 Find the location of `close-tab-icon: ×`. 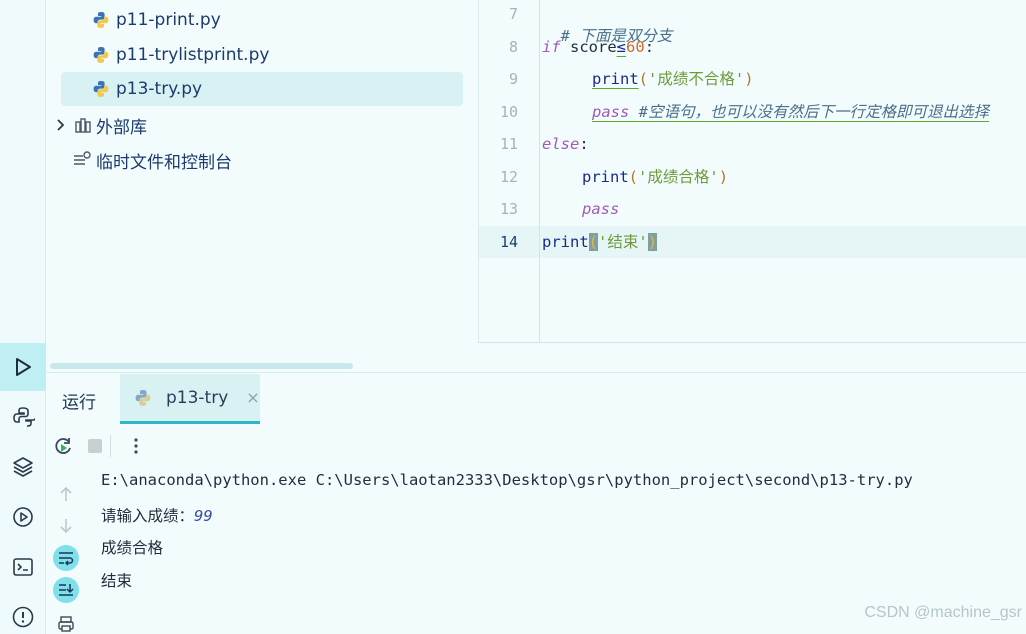

close-tab-icon: × is located at coordinates (252, 397).